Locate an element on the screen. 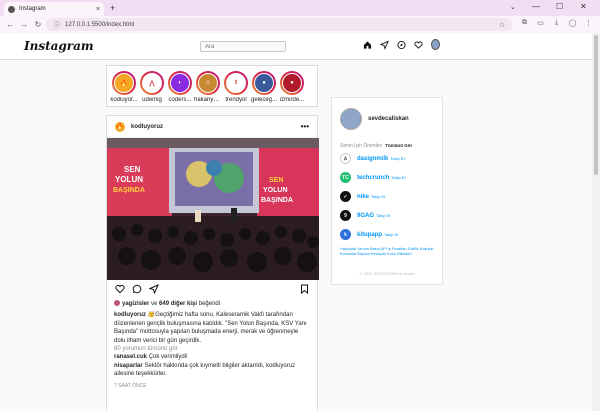 The height and width of the screenshot is (411, 600). bookmark-star-icon: ☆ is located at coordinates (502, 25).